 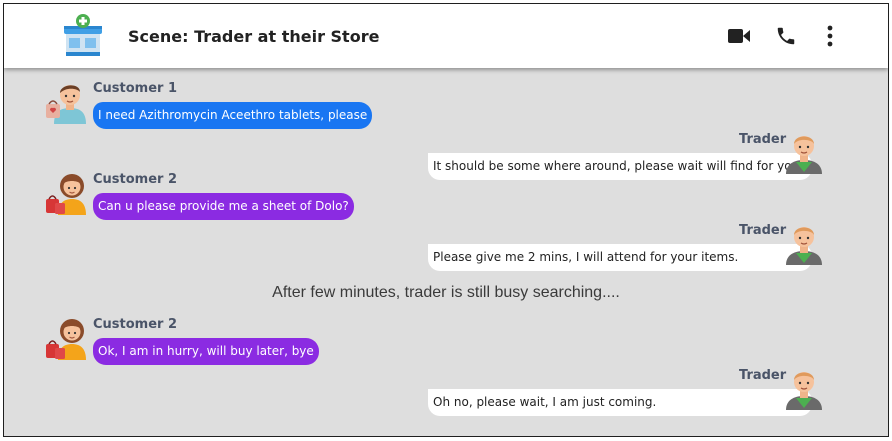 I want to click on store-icon, so click(x=83, y=36).